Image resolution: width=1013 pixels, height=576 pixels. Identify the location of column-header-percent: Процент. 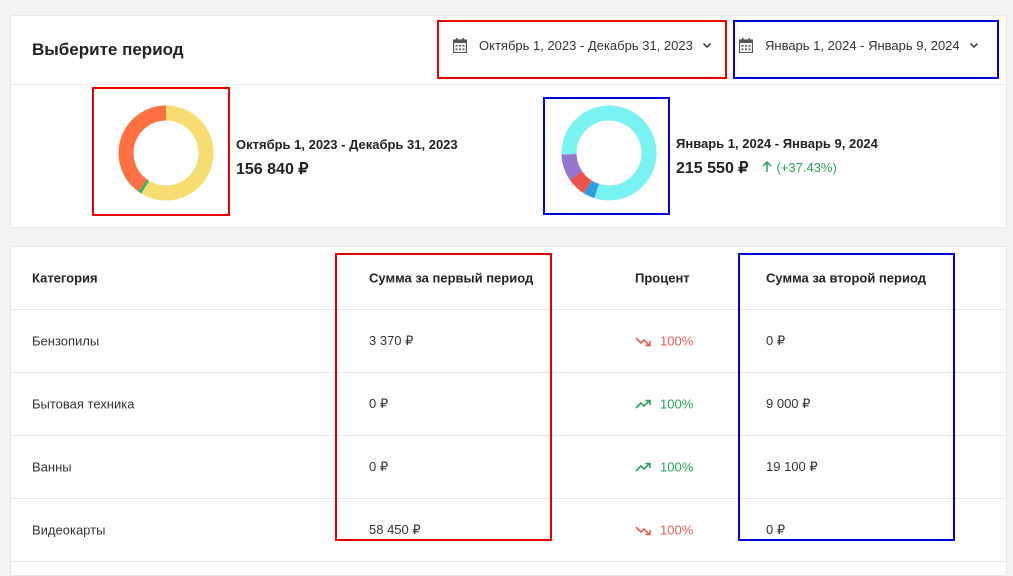
(662, 278).